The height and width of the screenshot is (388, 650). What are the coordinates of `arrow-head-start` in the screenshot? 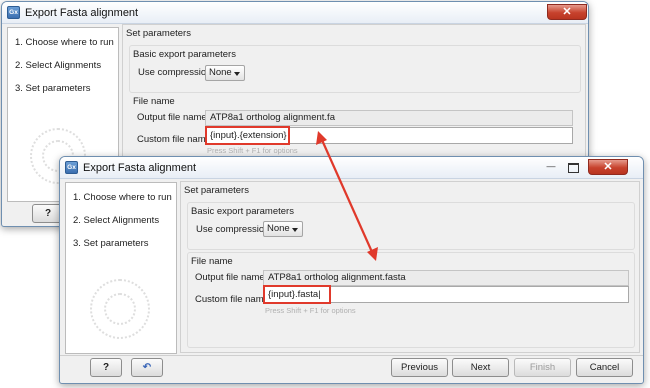 It's located at (321, 138).